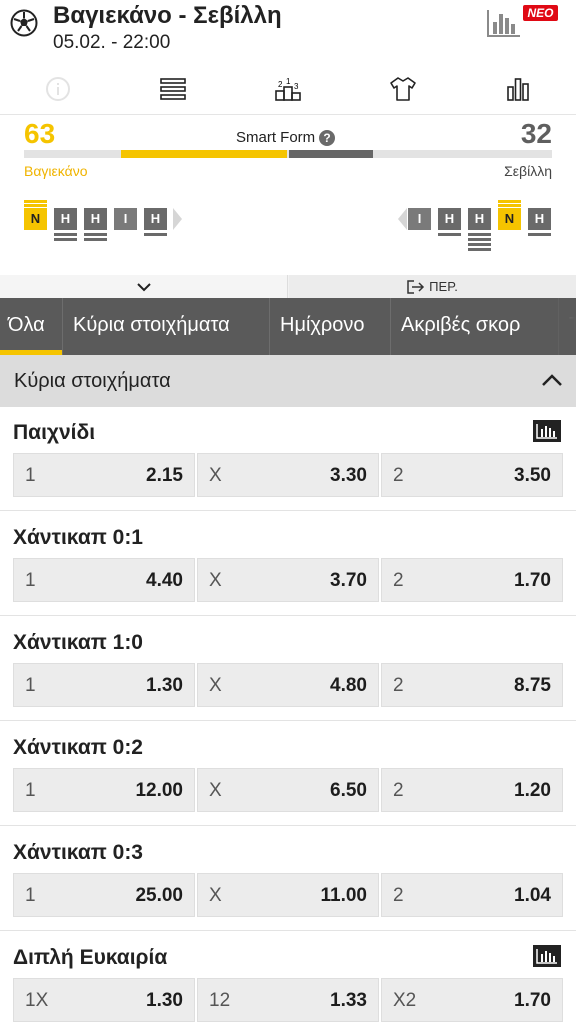 Image resolution: width=576 pixels, height=1024 pixels. What do you see at coordinates (504, 23) in the screenshot?
I see `statistics-icon` at bounding box center [504, 23].